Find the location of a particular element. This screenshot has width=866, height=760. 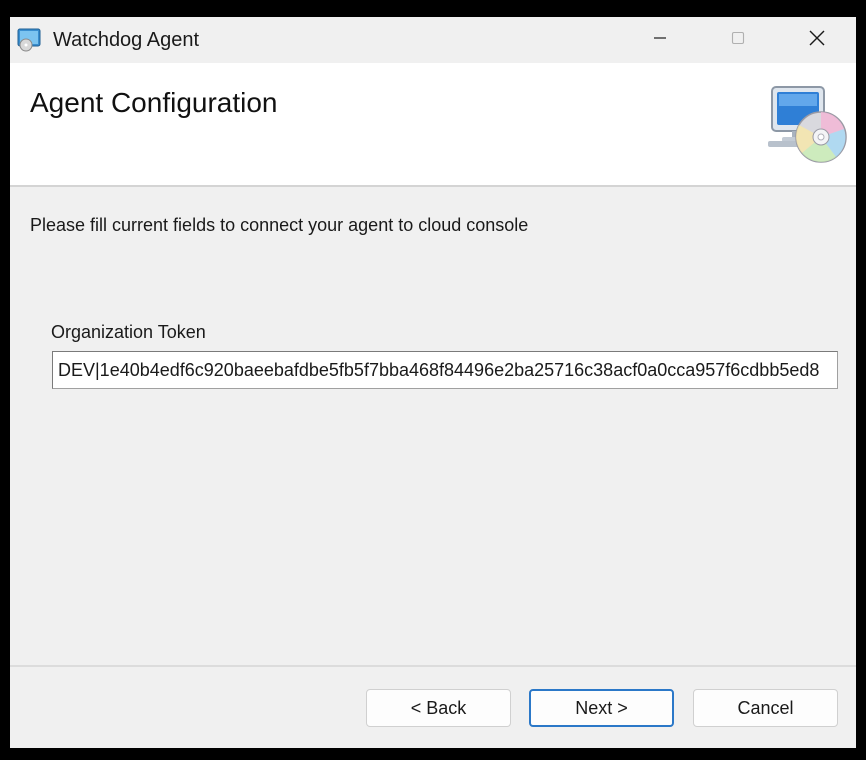

organization-token-input is located at coordinates (445, 370).